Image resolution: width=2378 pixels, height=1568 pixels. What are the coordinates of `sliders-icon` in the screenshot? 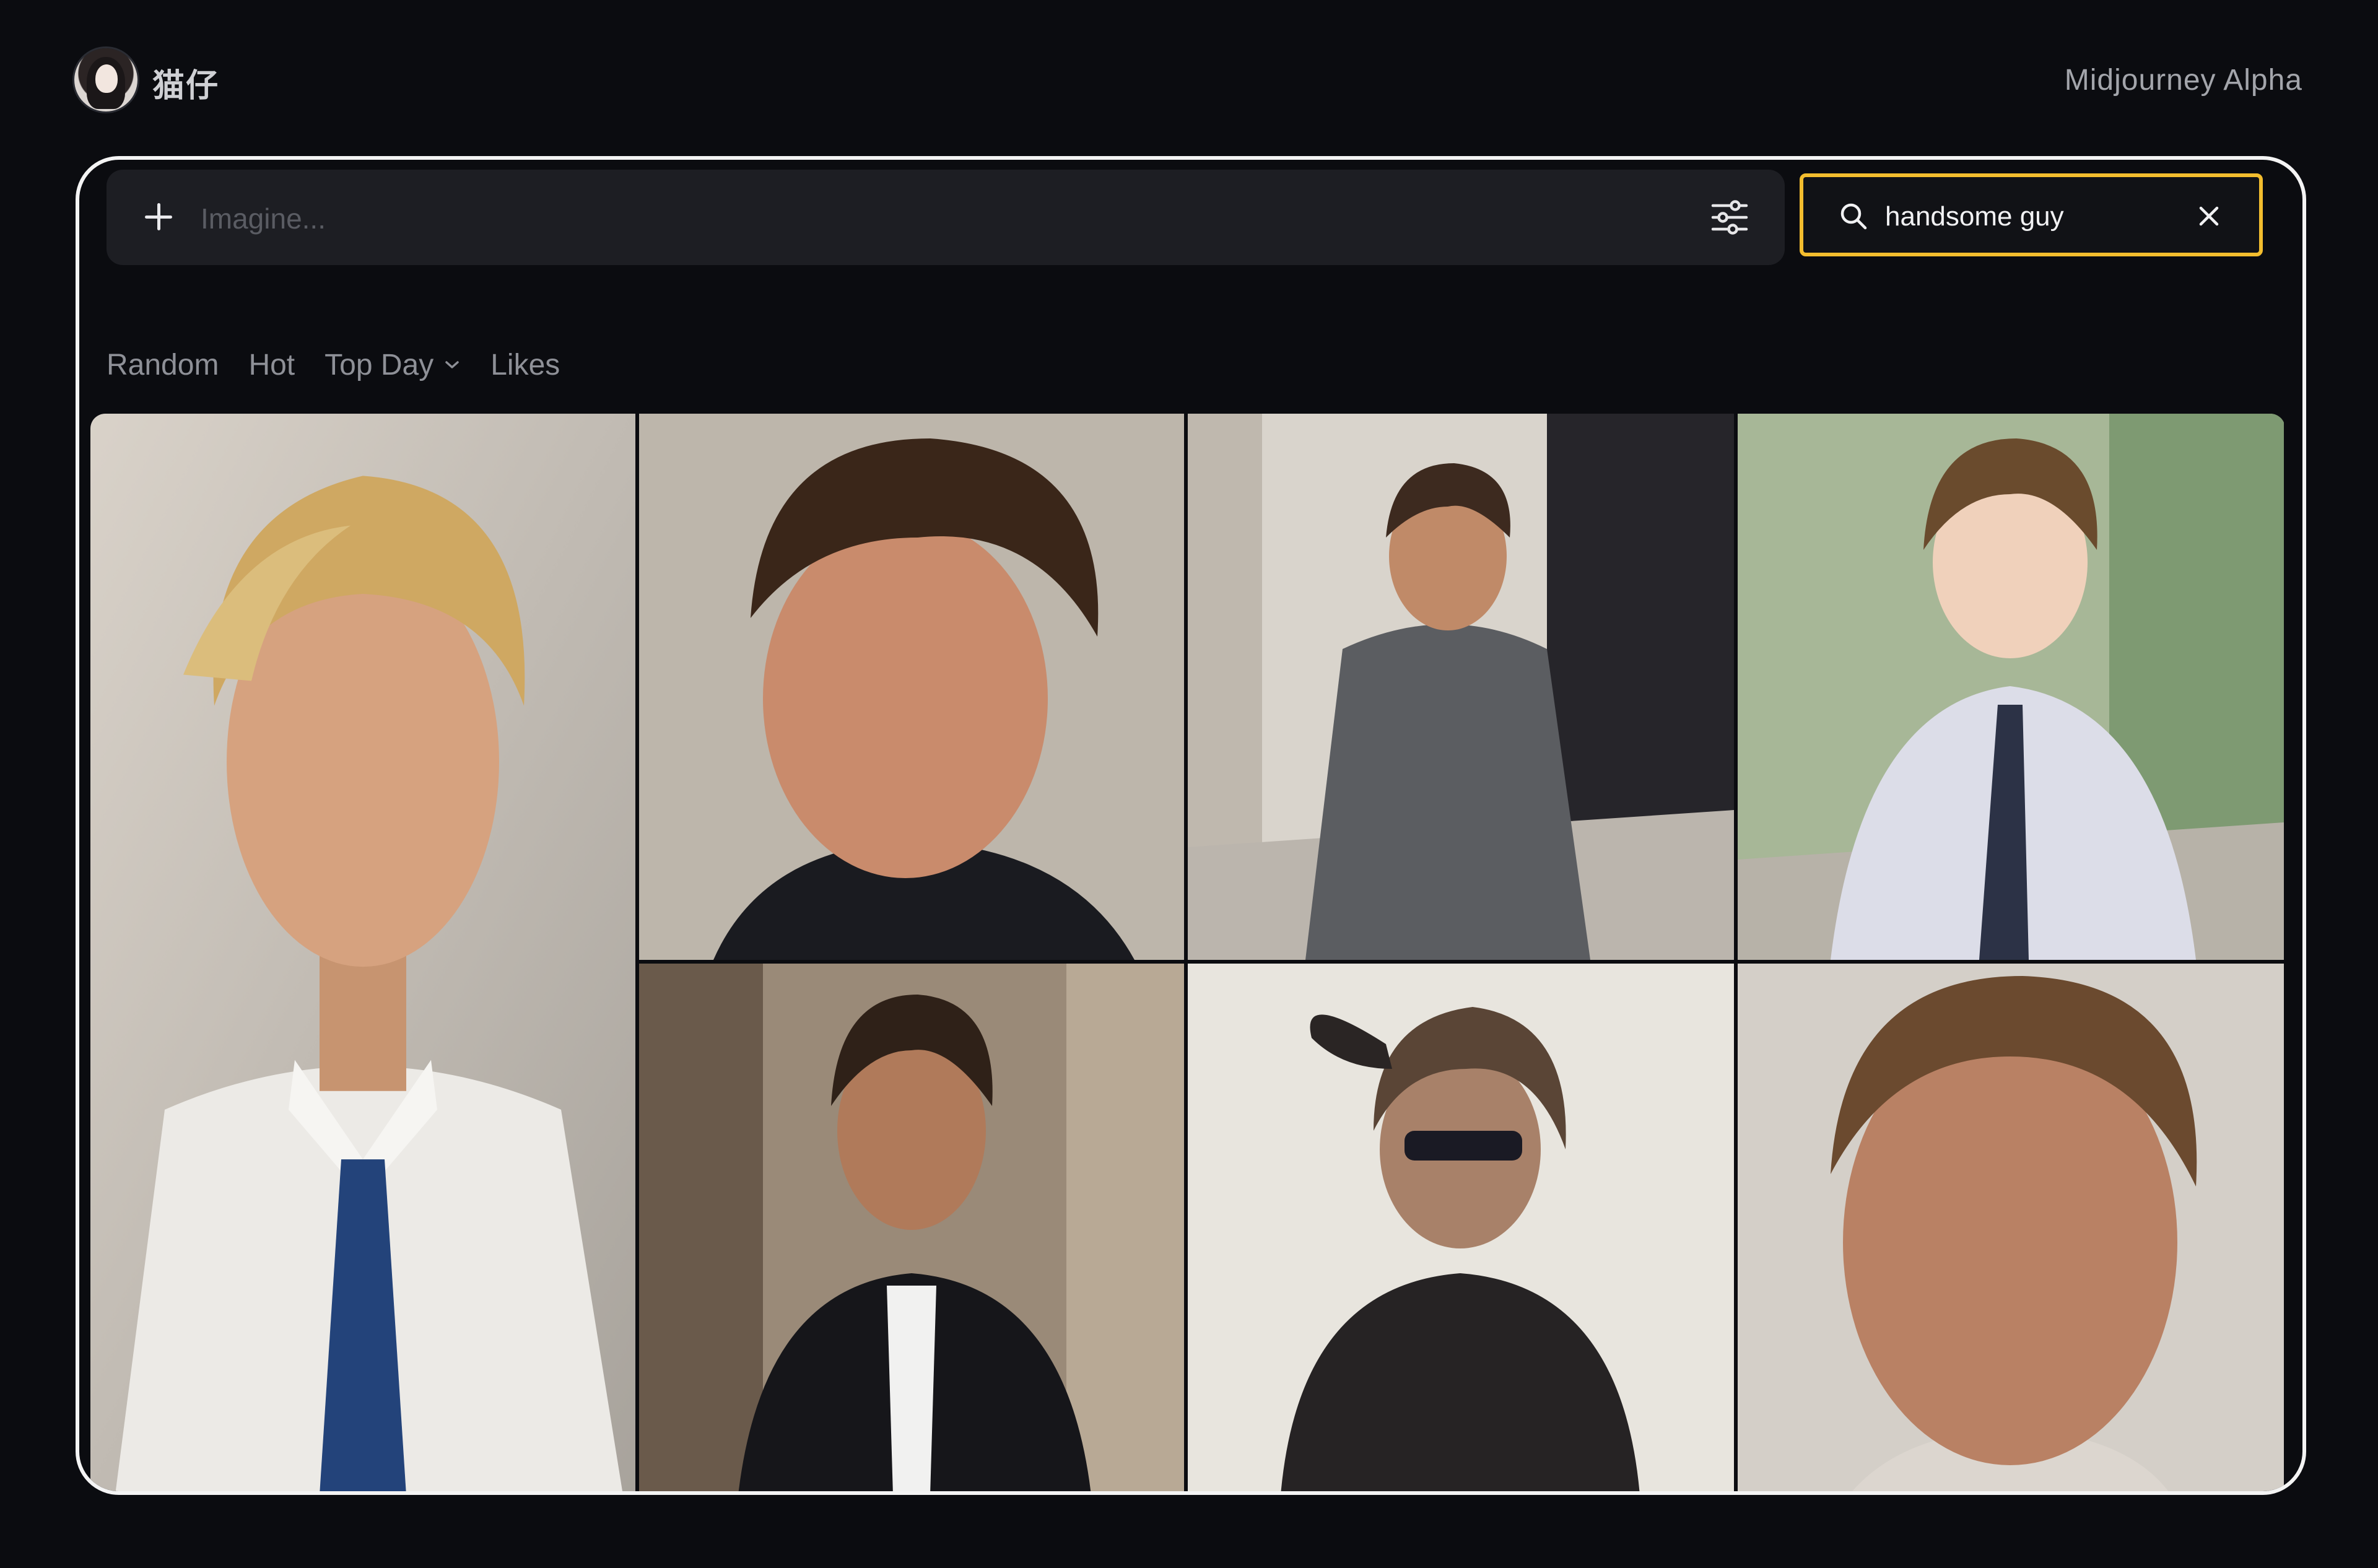 It's located at (1729, 218).